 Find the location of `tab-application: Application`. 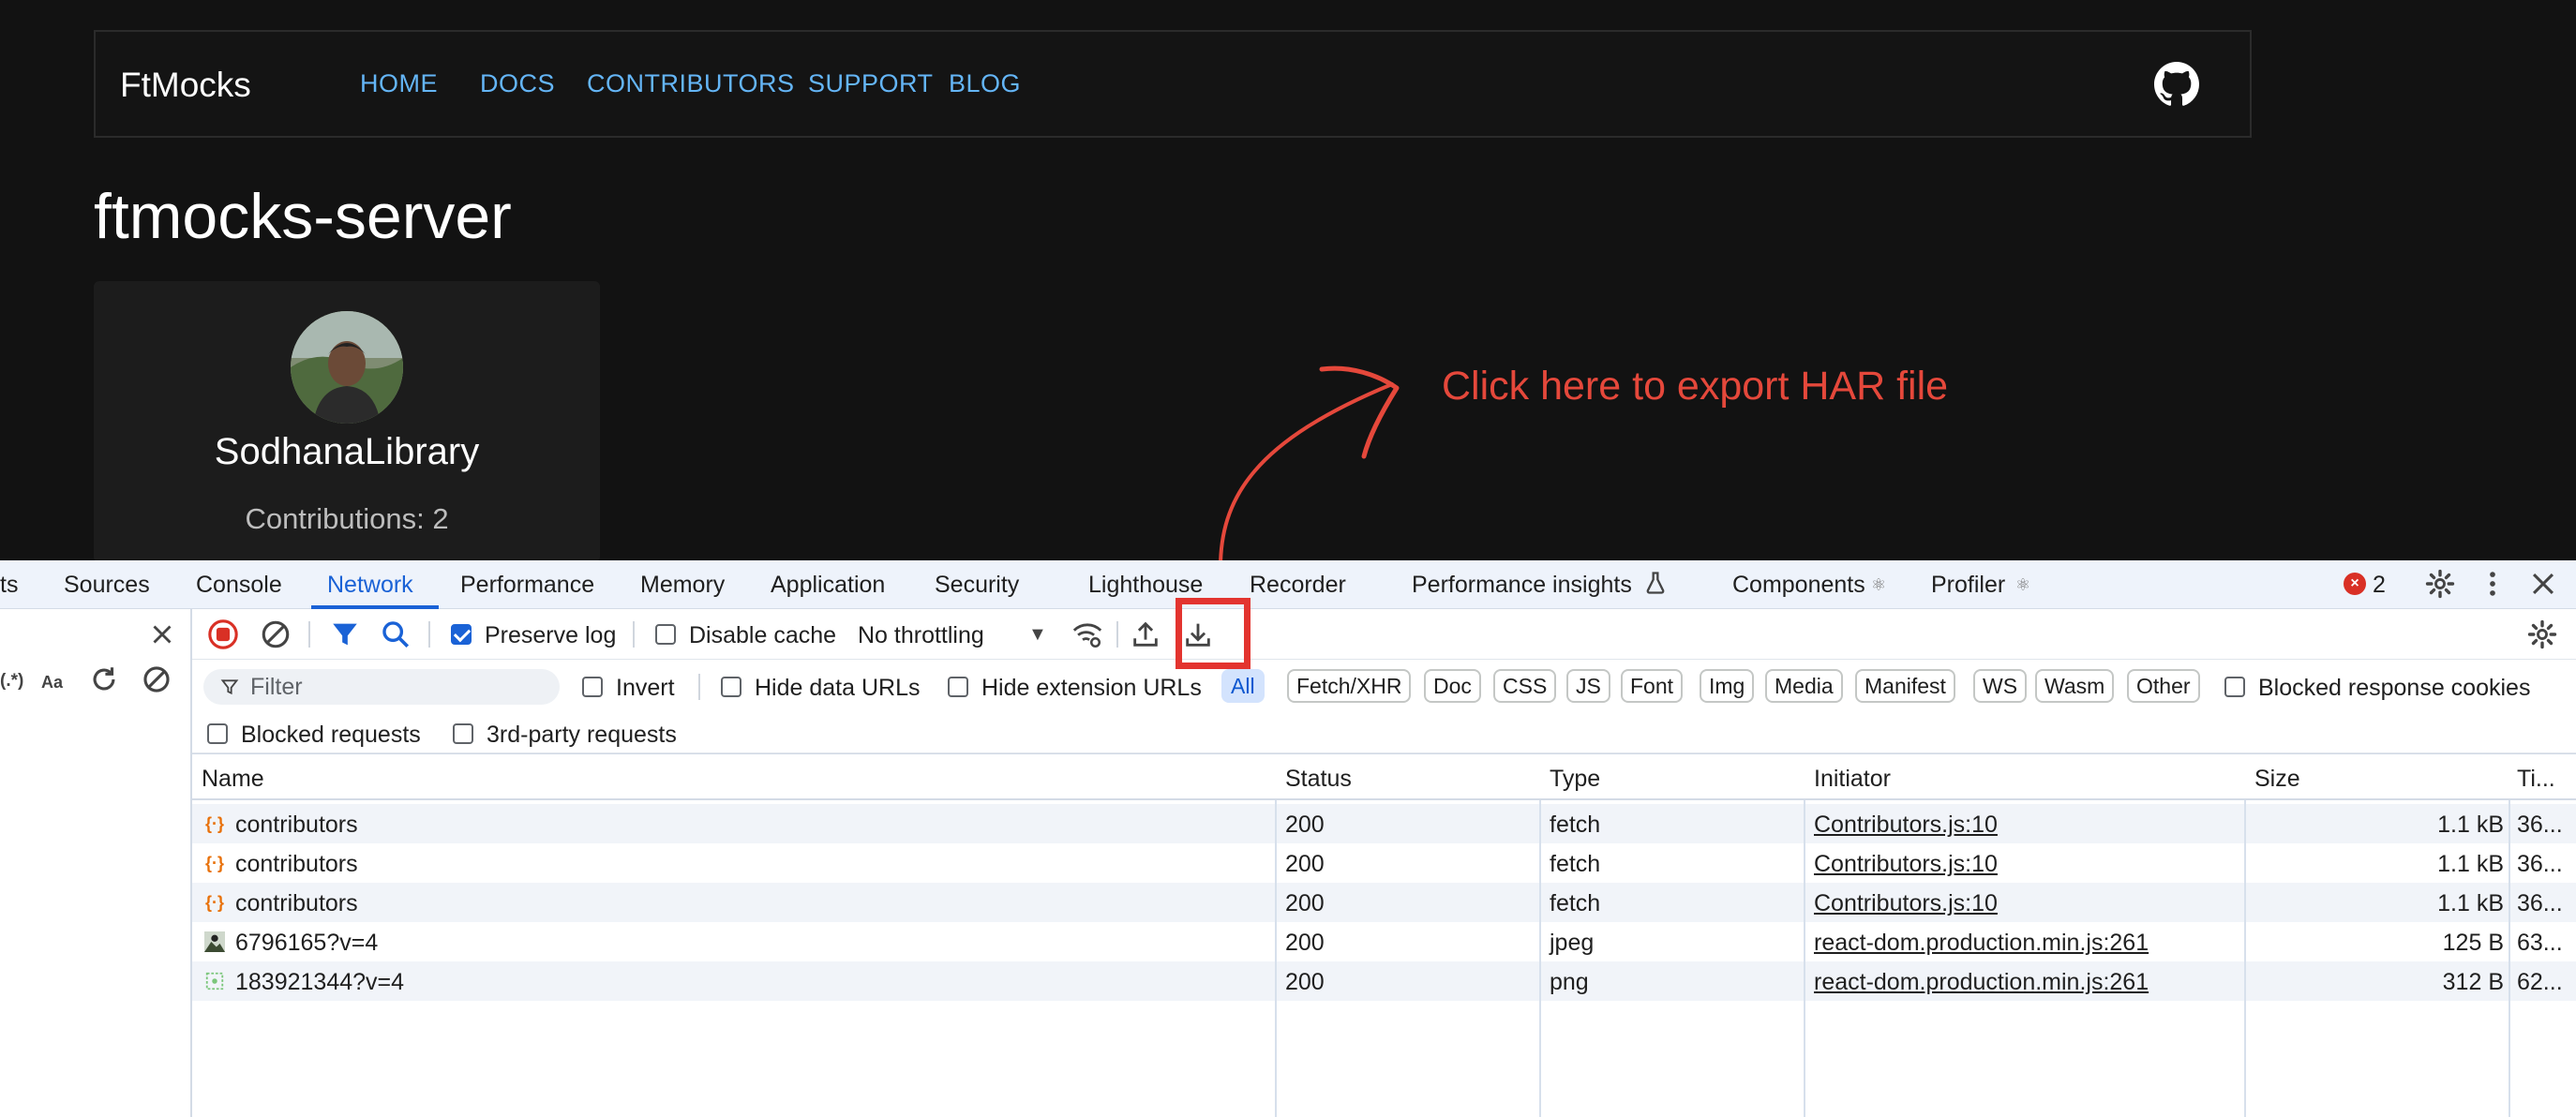

tab-application: Application is located at coordinates (828, 586).